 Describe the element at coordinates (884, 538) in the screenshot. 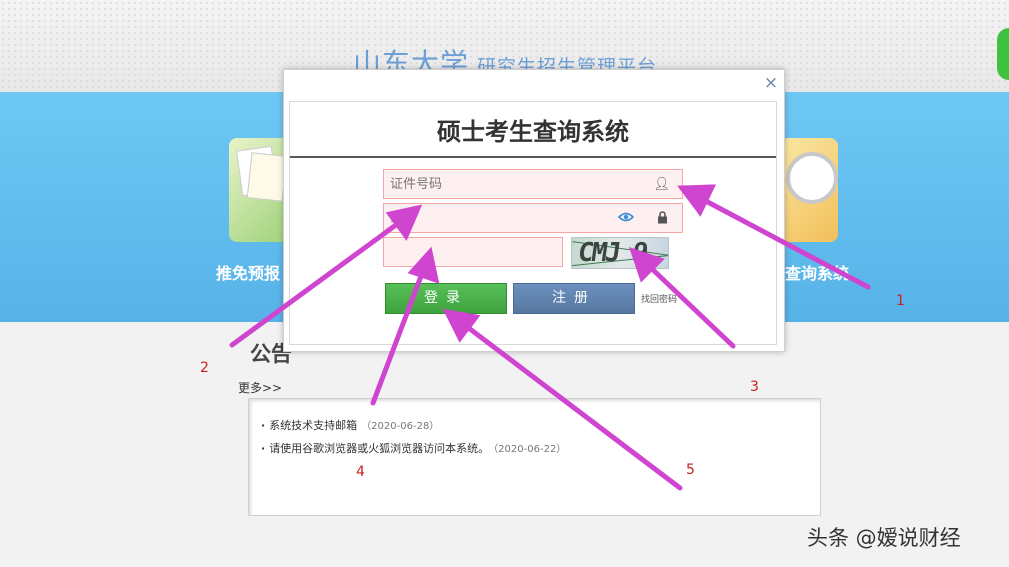

I see `watermark: 头条 @嫒说财经` at that location.